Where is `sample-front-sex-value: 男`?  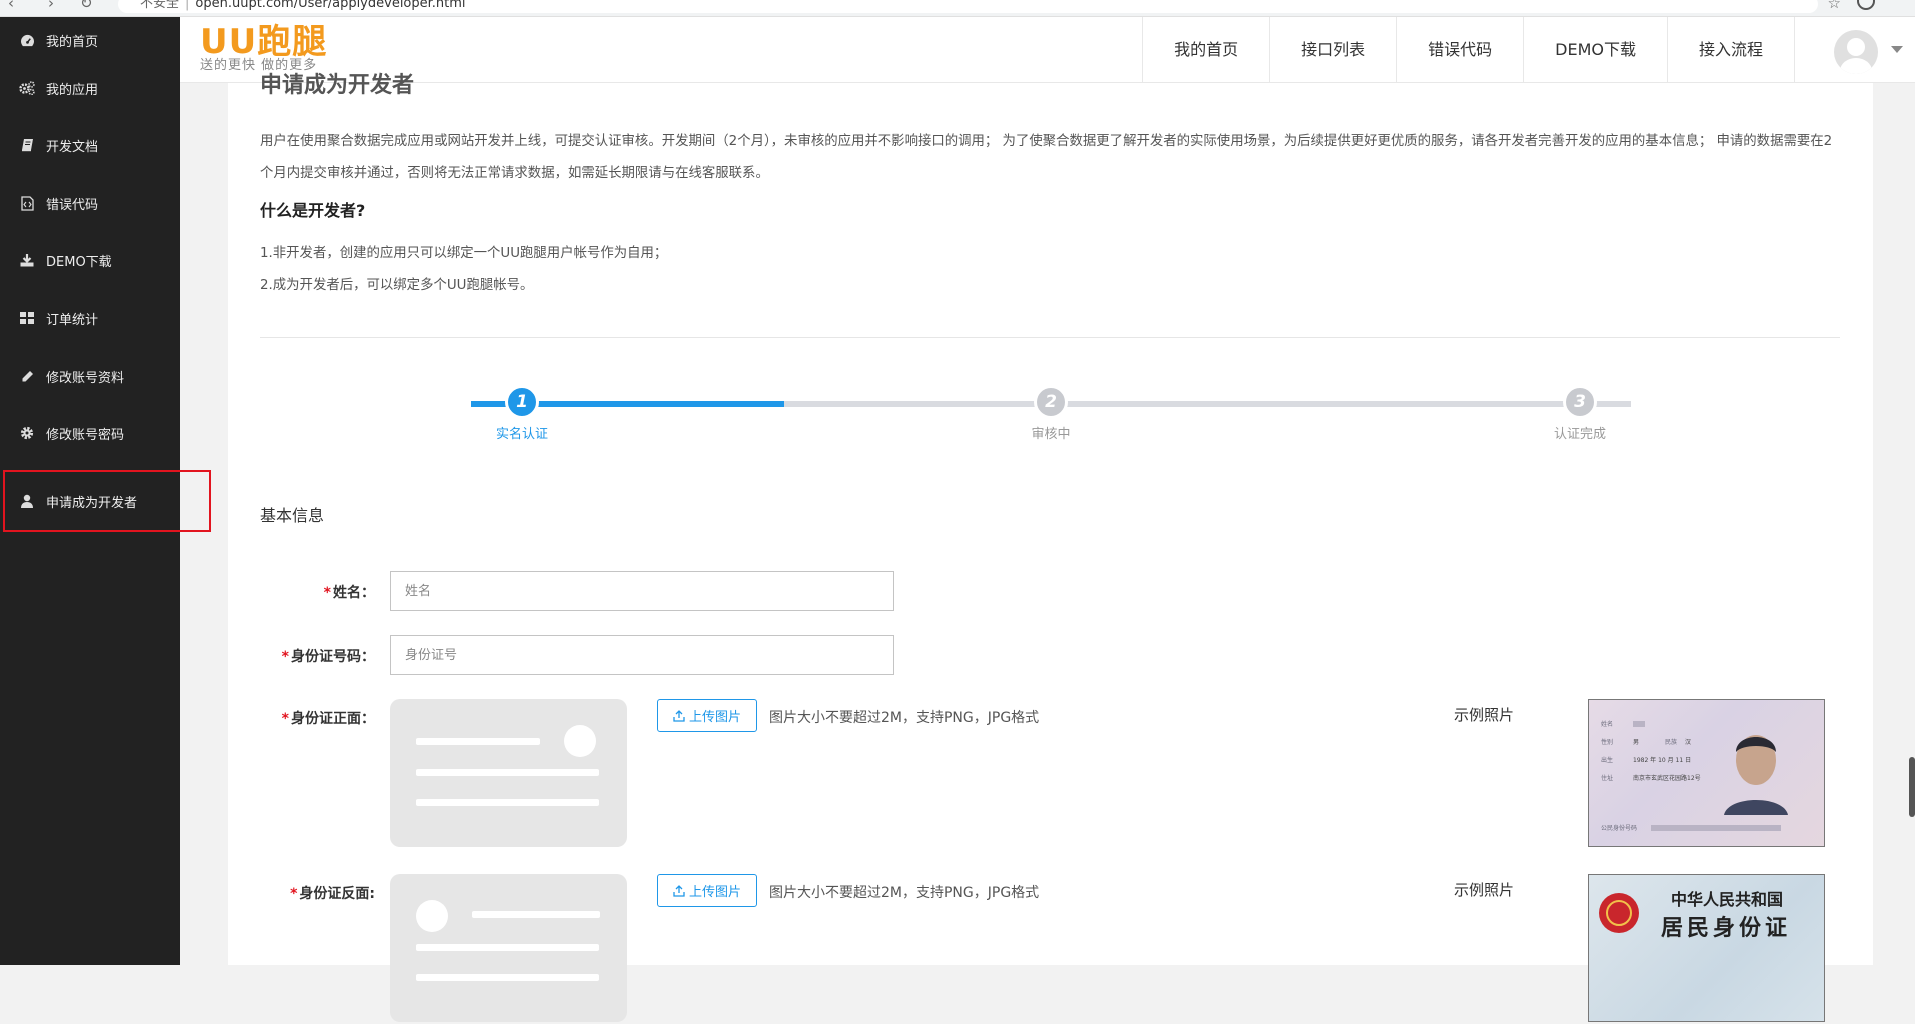
sample-front-sex-value: 男 is located at coordinates (1636, 742).